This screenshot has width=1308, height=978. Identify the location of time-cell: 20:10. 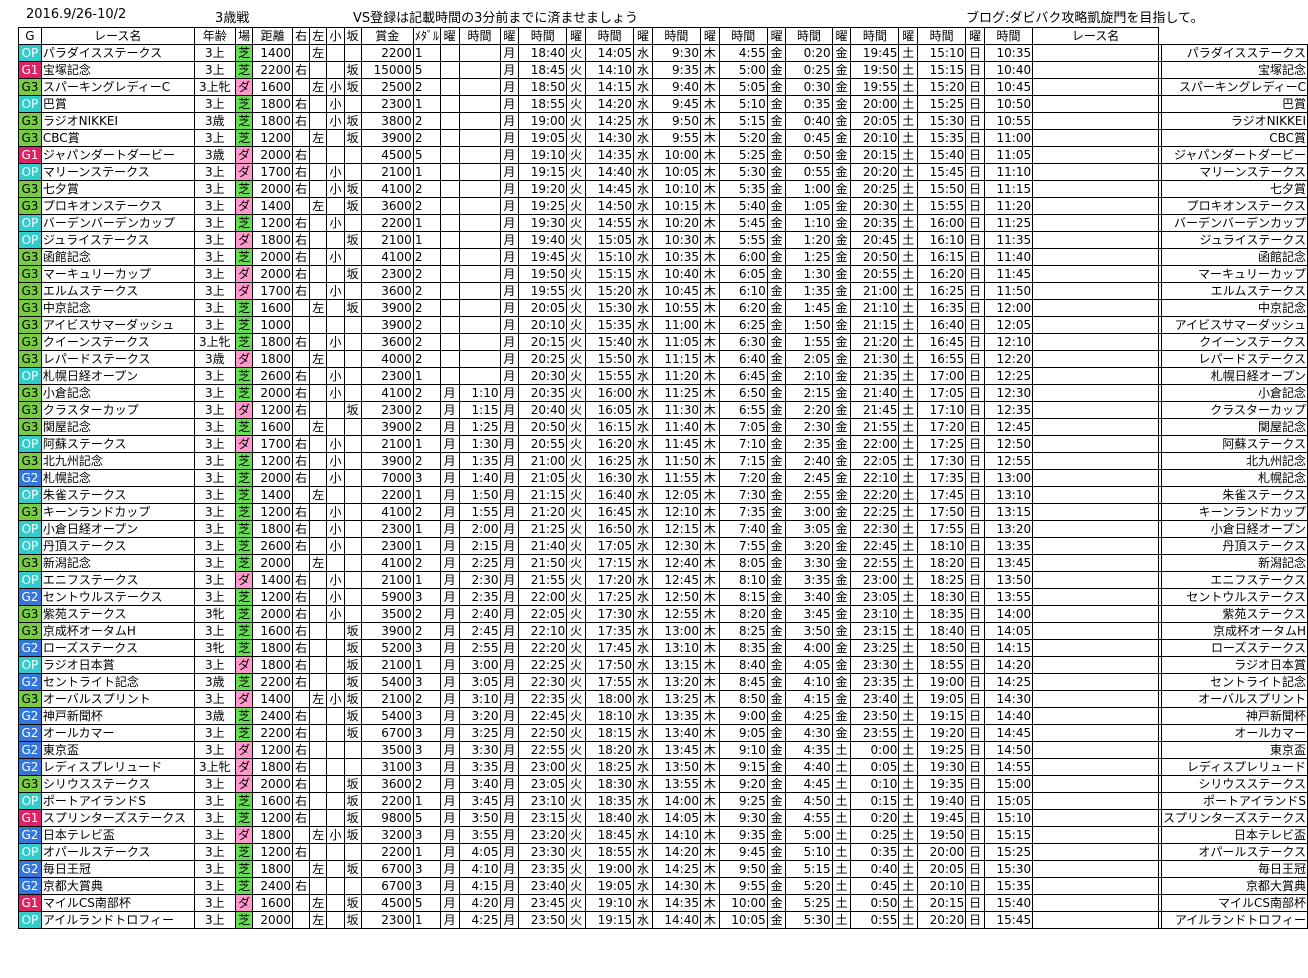
(875, 138).